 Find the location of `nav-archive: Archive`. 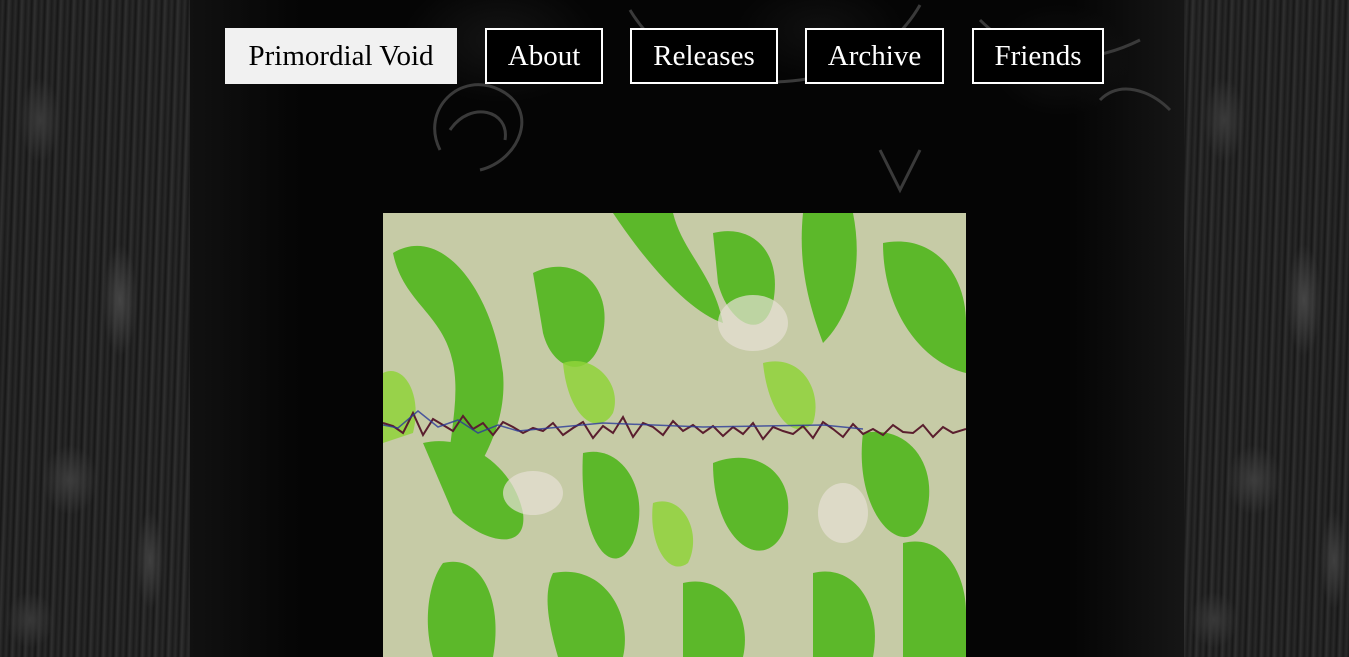

nav-archive: Archive is located at coordinates (874, 56).